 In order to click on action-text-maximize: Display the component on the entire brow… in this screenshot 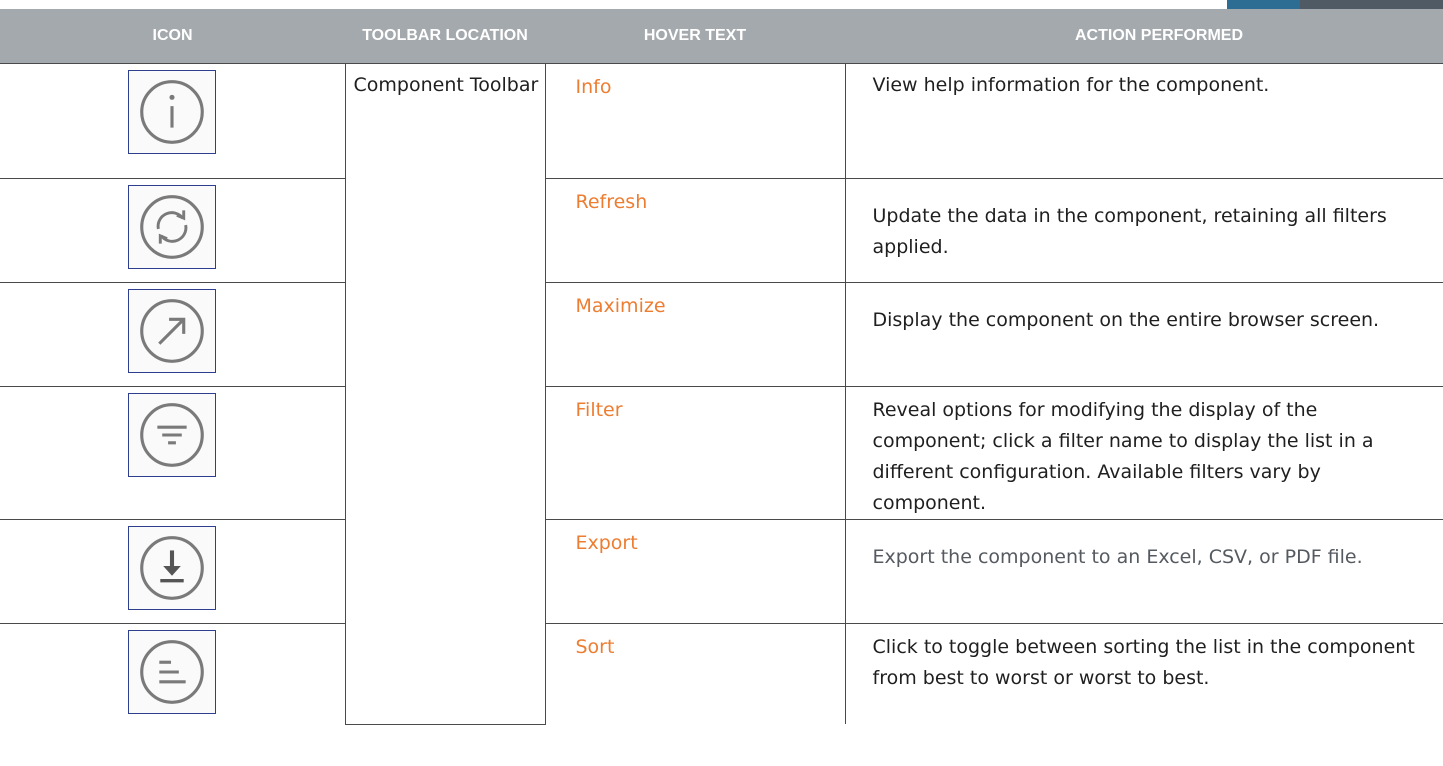, I will do `click(1143, 334)`.